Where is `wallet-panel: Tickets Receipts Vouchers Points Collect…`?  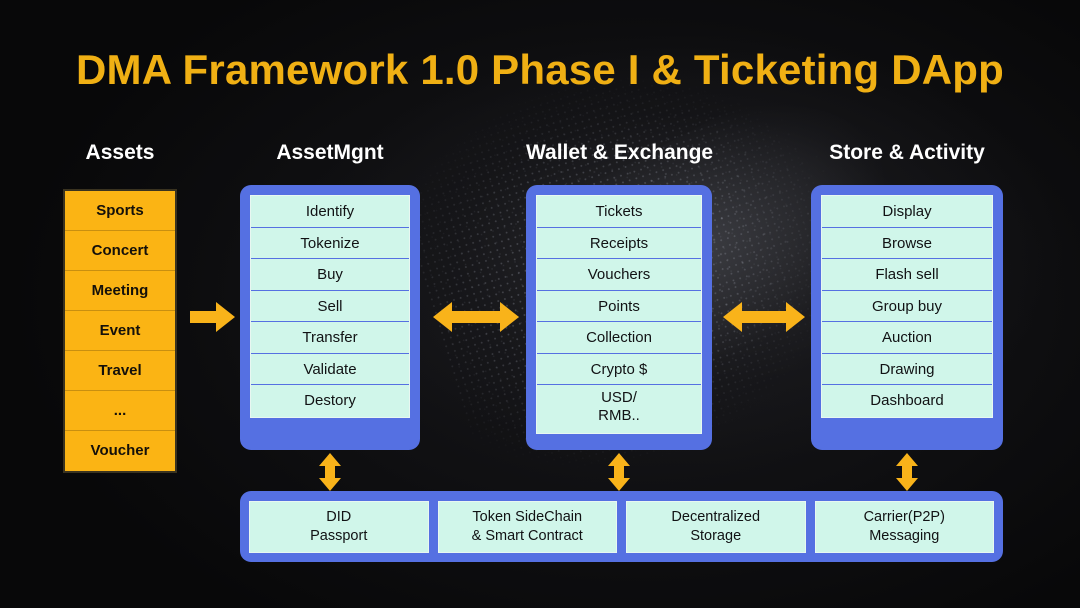
wallet-panel: Tickets Receipts Vouchers Points Collect… is located at coordinates (619, 317).